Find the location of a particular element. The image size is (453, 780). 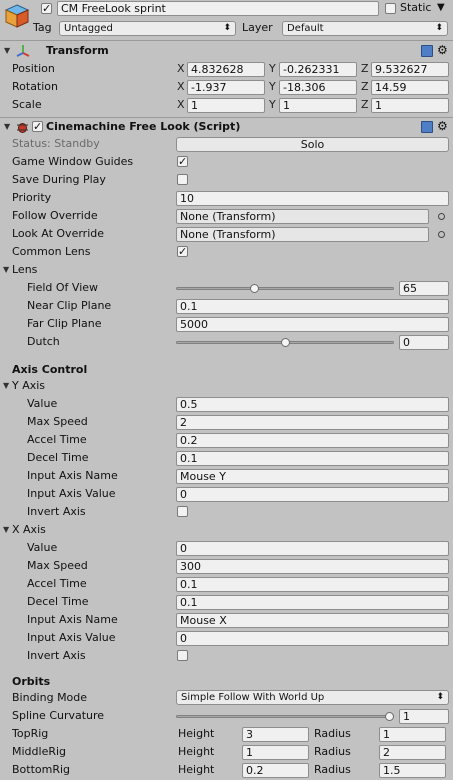

look-at-override-field: None (Transform) is located at coordinates (302, 234).